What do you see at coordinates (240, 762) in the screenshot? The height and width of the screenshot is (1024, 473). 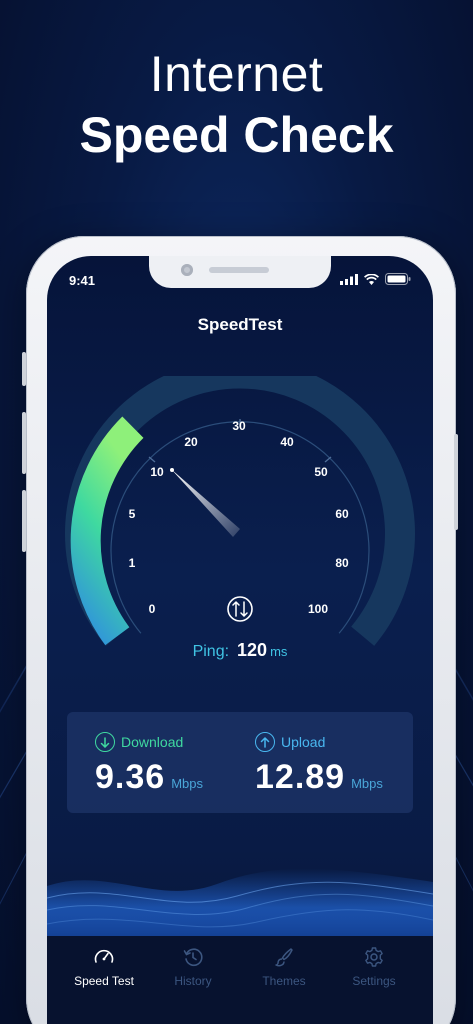 I see `results-panel: Download 9.36 Mbps Upload 12.89 Mbps` at bounding box center [240, 762].